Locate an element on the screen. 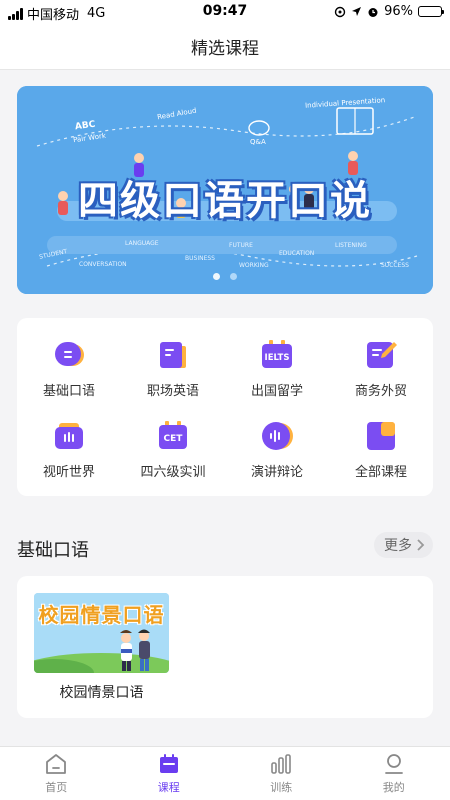 Image resolution: width=450 pixels, height=800 pixels. status-right: 96% is located at coordinates (389, 11).